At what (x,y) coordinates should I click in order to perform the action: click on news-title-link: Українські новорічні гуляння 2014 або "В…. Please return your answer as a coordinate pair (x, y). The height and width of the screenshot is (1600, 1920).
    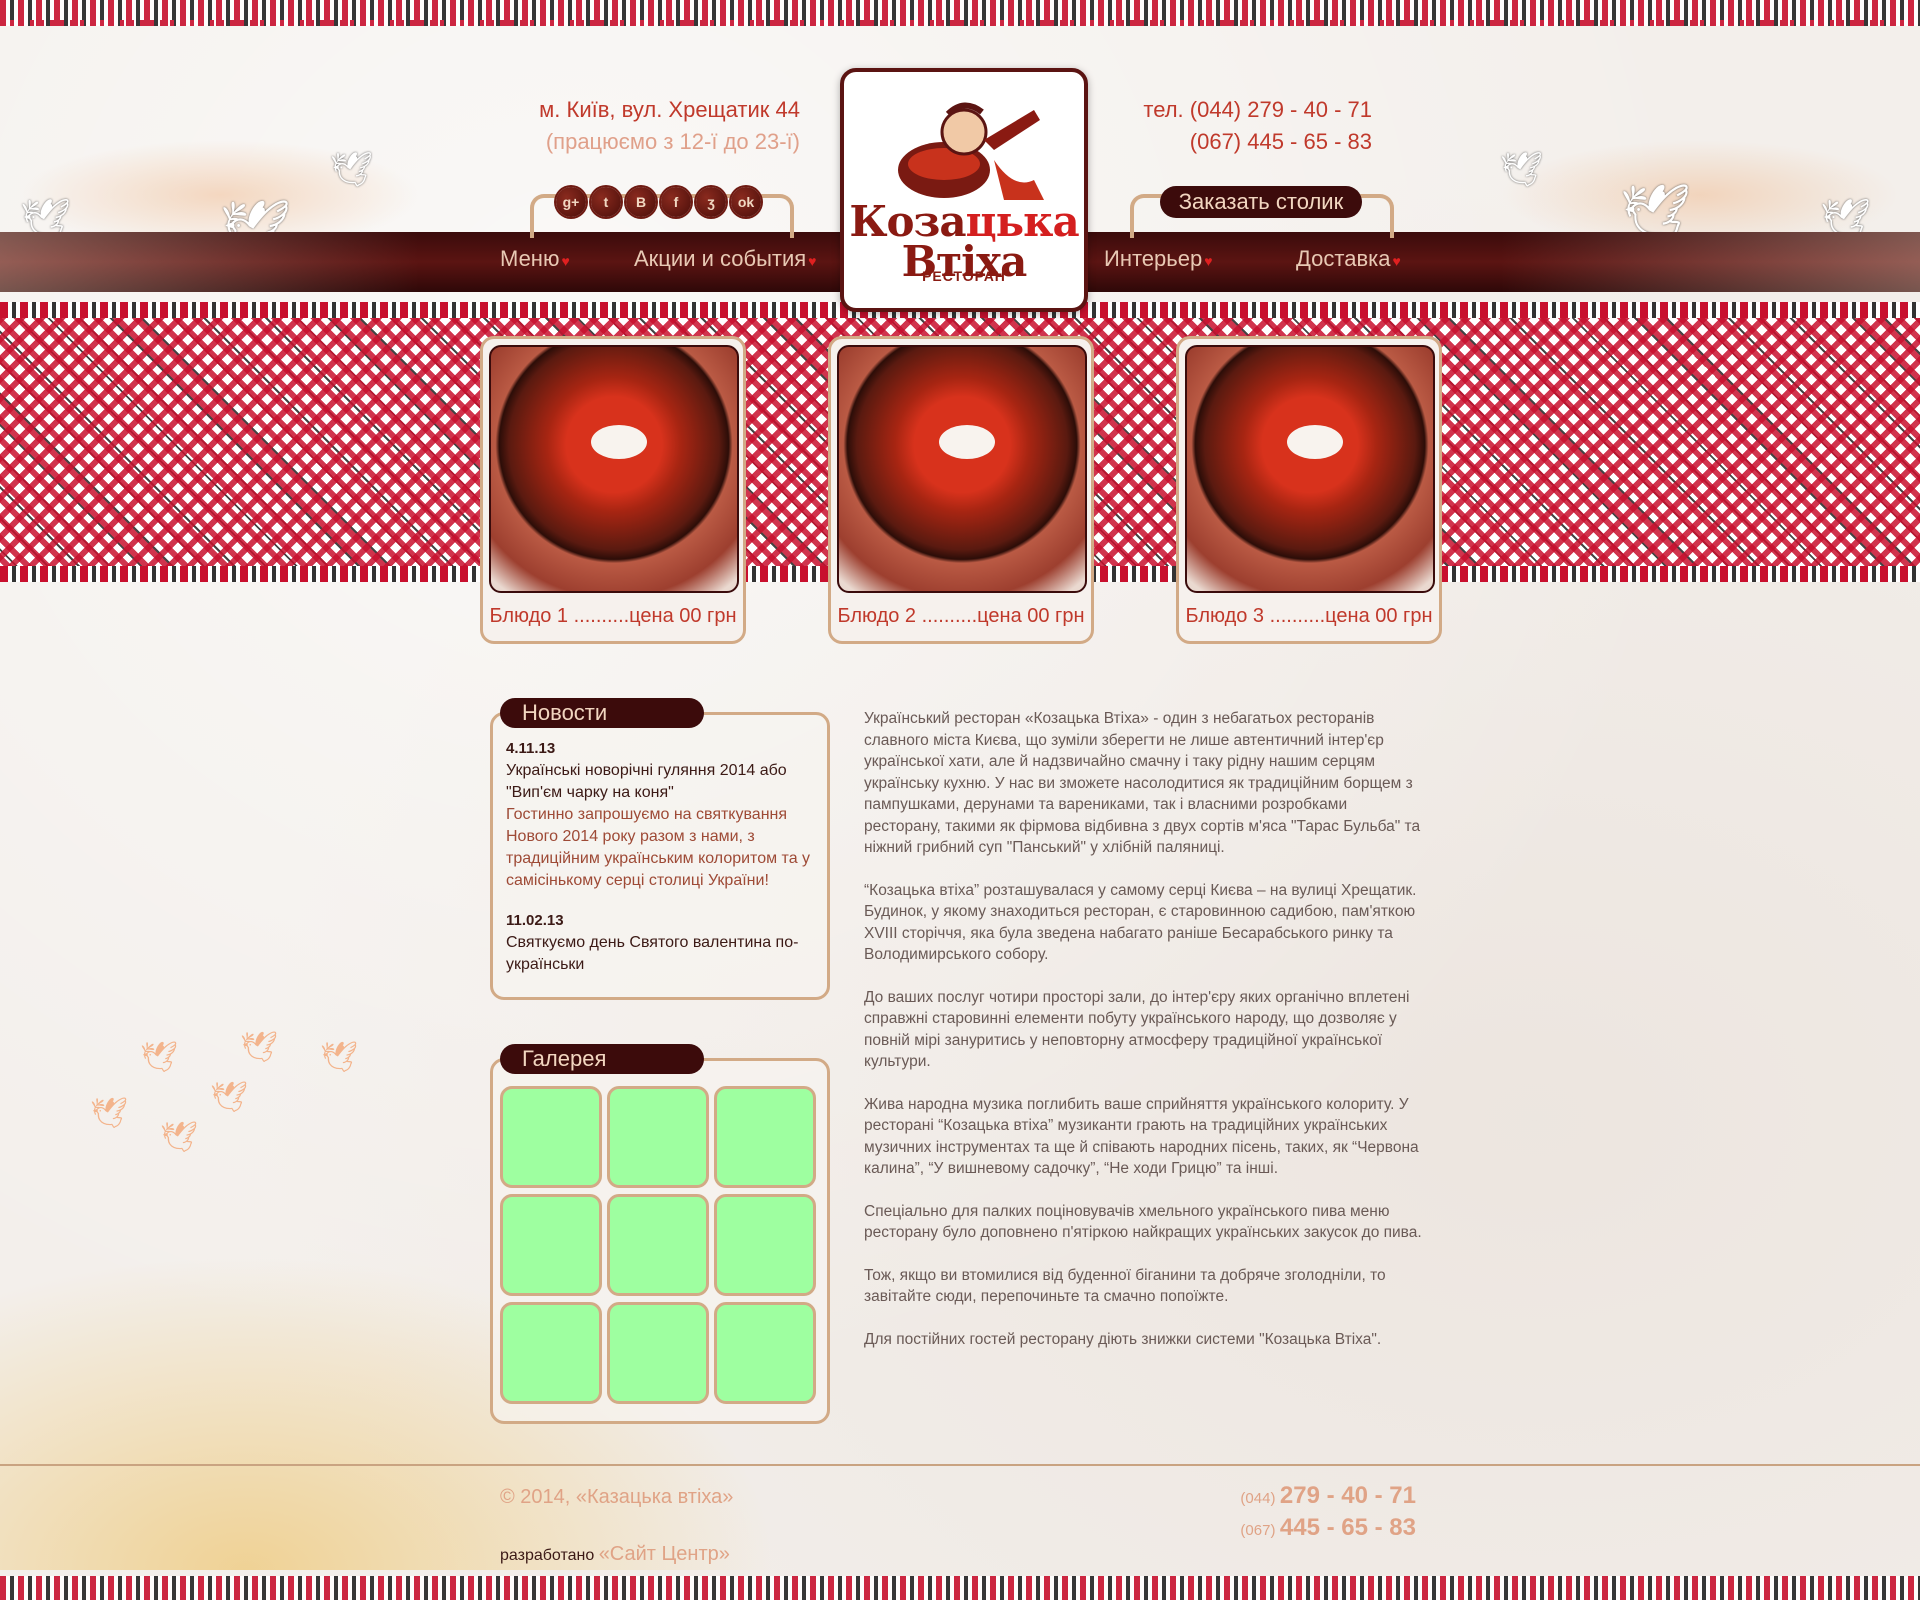
    Looking at the image, I should click on (661, 782).